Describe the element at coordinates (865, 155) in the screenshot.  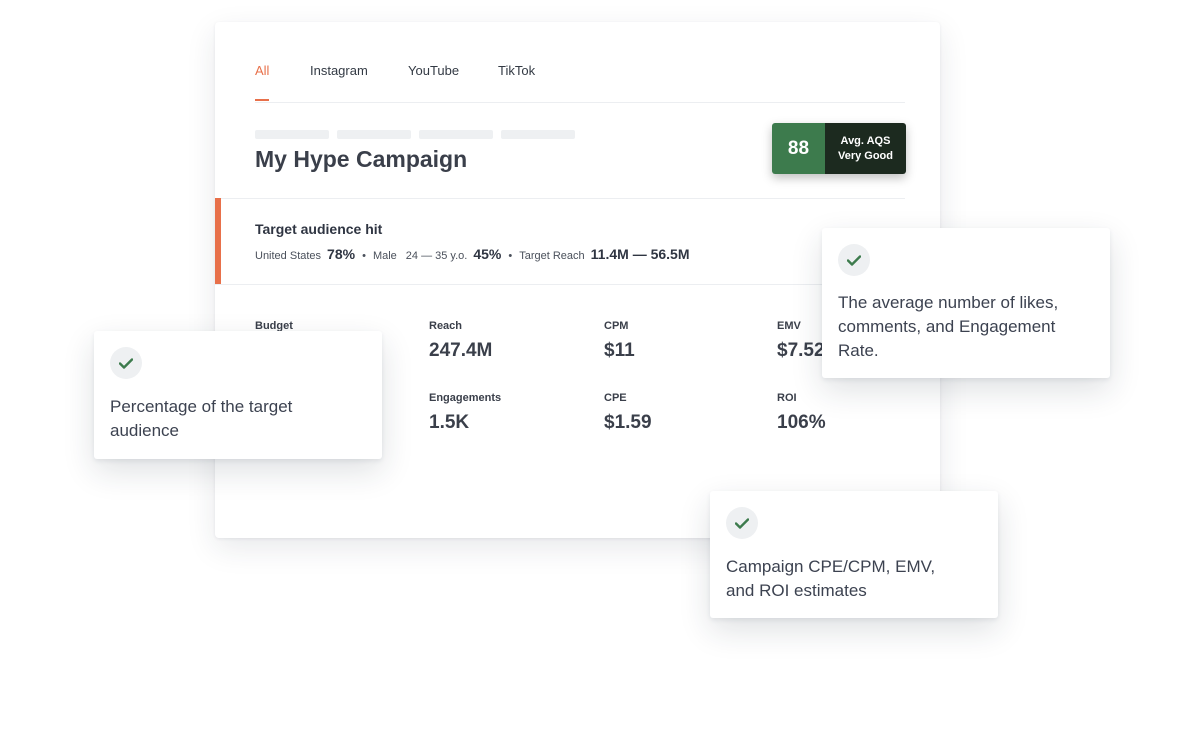
I see `aqs-label-line2: Very Good` at that location.